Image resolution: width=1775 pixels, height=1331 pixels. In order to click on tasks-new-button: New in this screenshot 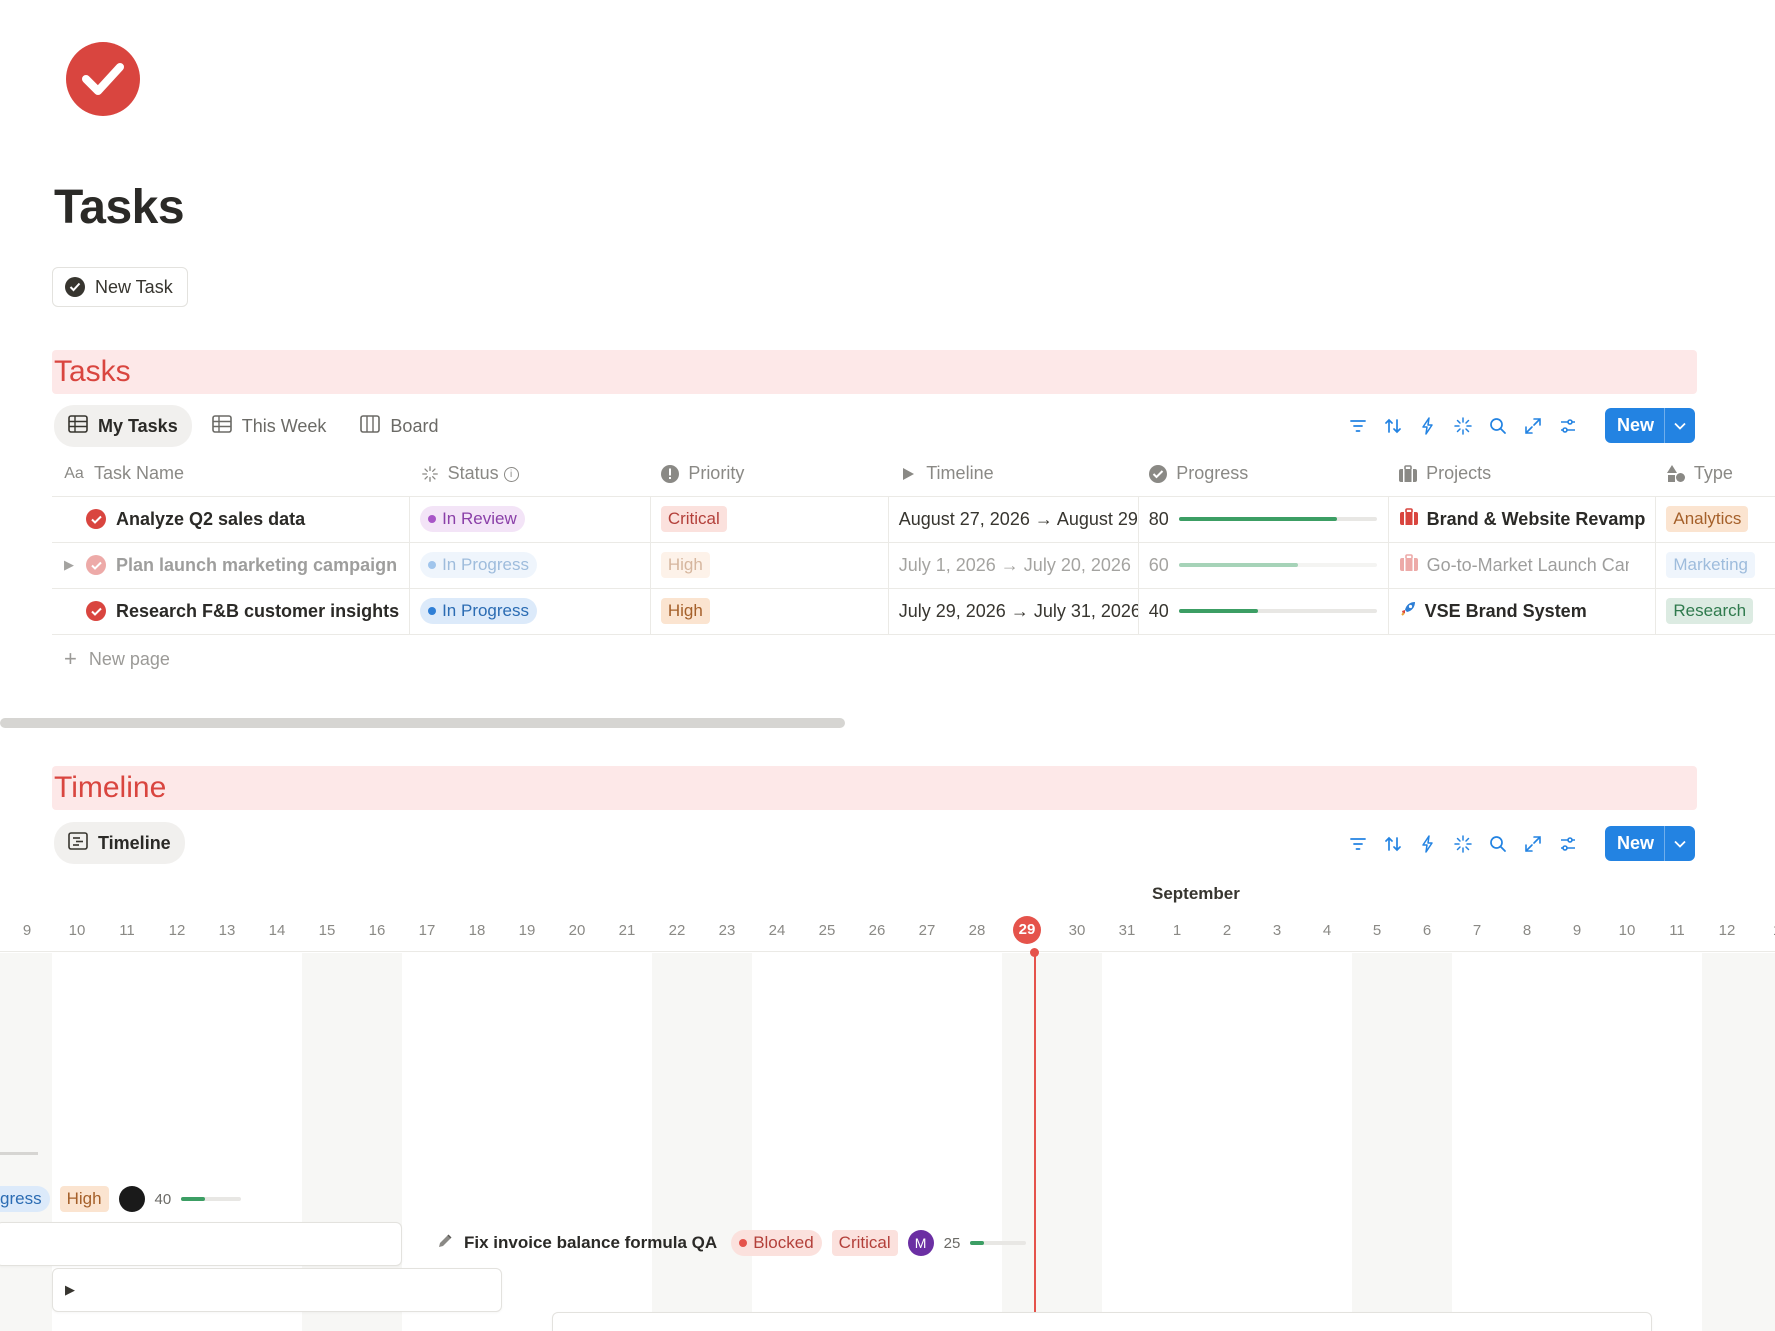, I will do `click(1649, 425)`.